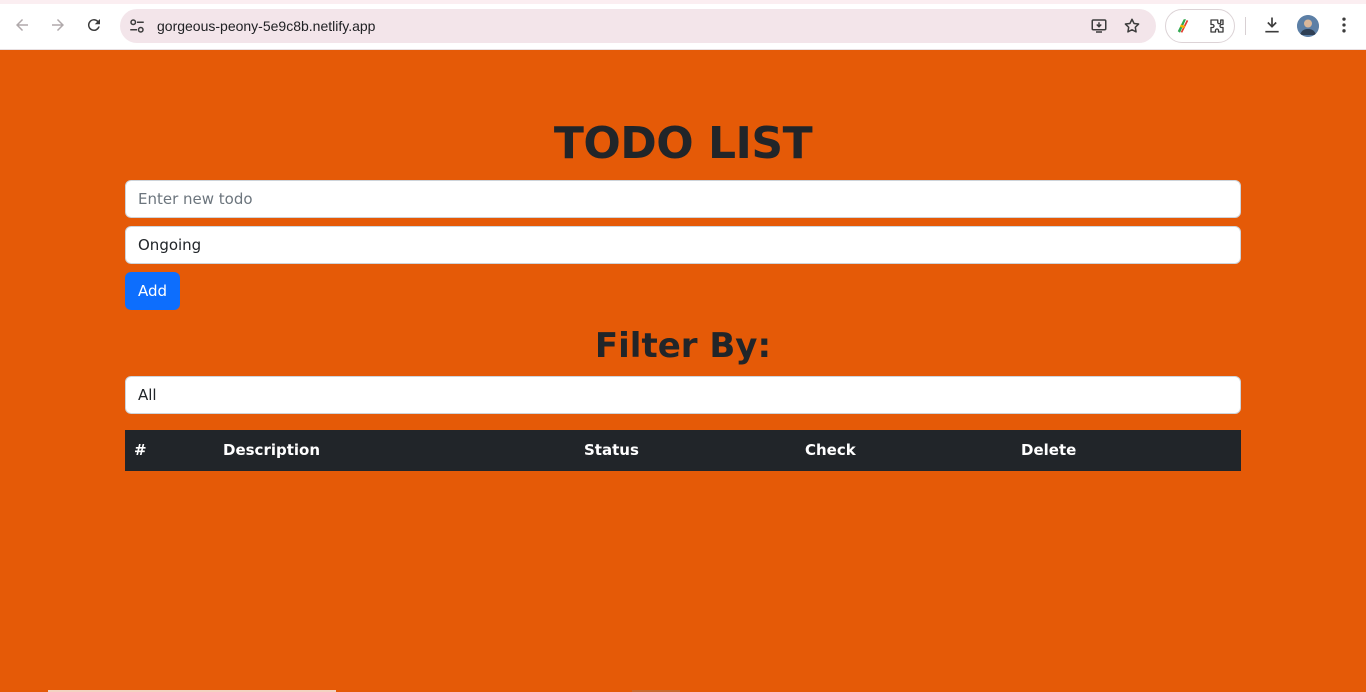  Describe the element at coordinates (611, 450) in the screenshot. I see `column-header-status: Status` at that location.